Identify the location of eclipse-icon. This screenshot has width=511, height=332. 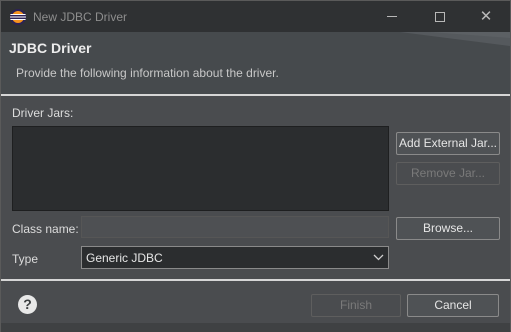
(18, 17).